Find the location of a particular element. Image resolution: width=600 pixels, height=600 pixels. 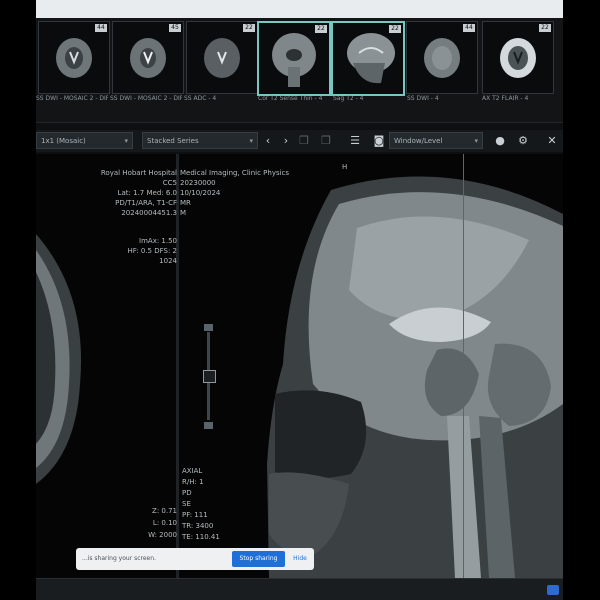

slice-slider is located at coordinates (209, 377).